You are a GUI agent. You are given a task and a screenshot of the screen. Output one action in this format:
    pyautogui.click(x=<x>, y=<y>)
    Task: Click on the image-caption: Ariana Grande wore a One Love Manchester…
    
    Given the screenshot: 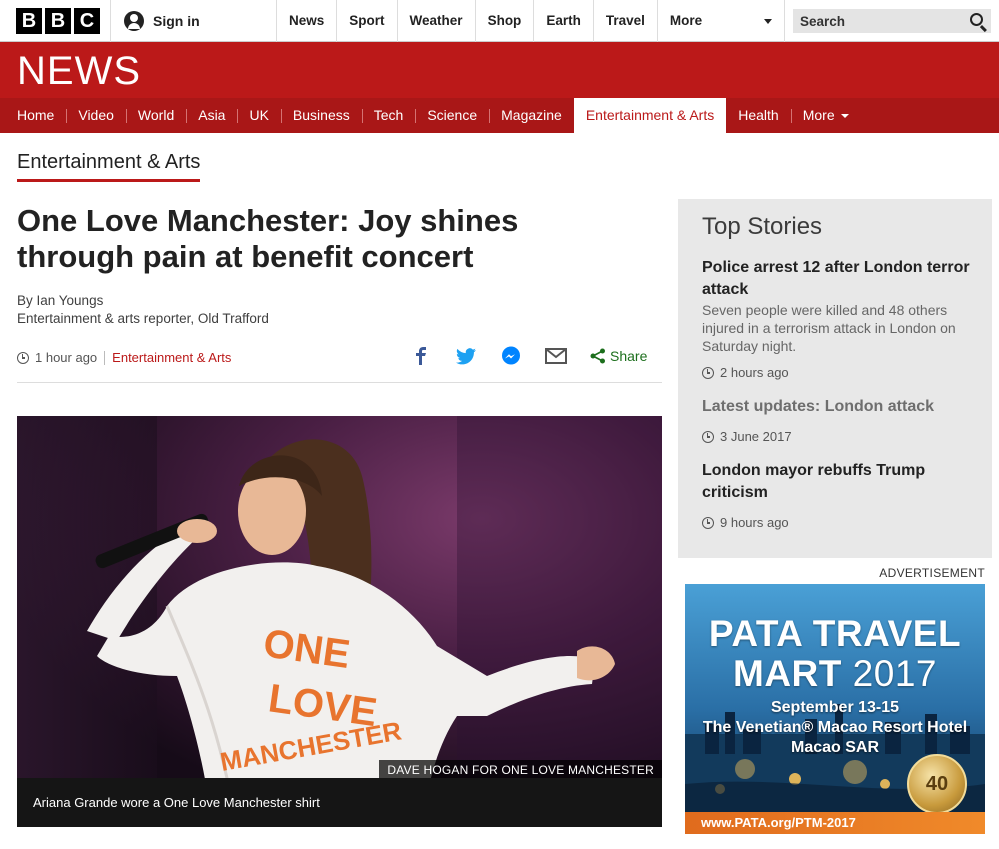 What is the action you would take?
    pyautogui.click(x=339, y=802)
    